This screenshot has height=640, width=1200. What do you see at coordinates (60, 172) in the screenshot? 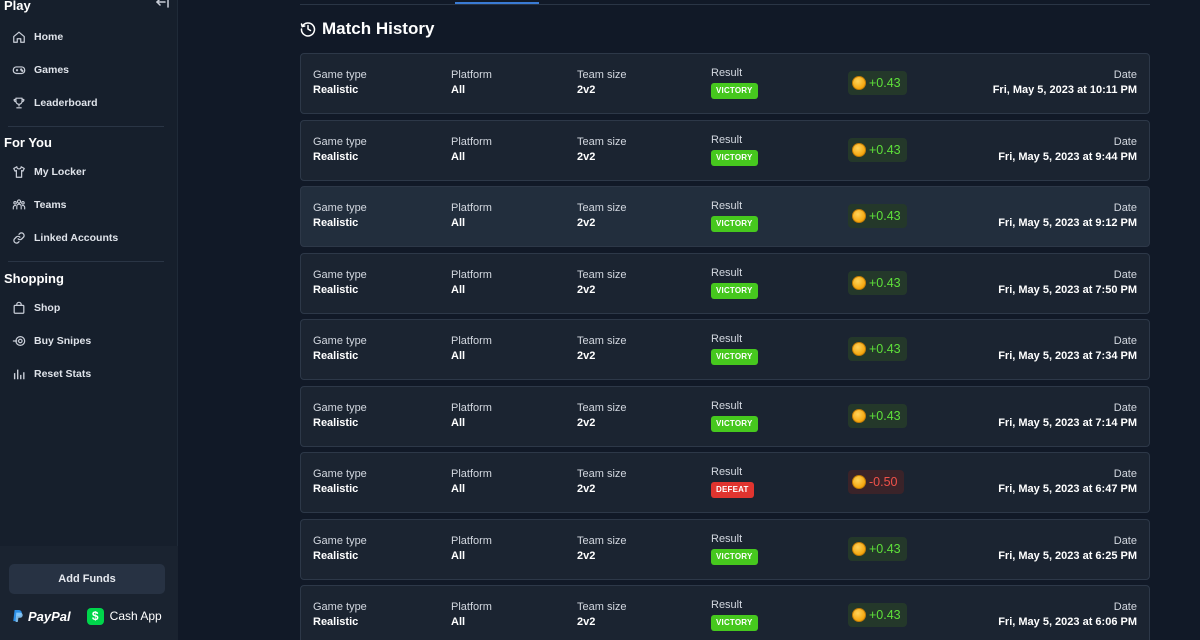
I see `nav-item-label: My Locker` at bounding box center [60, 172].